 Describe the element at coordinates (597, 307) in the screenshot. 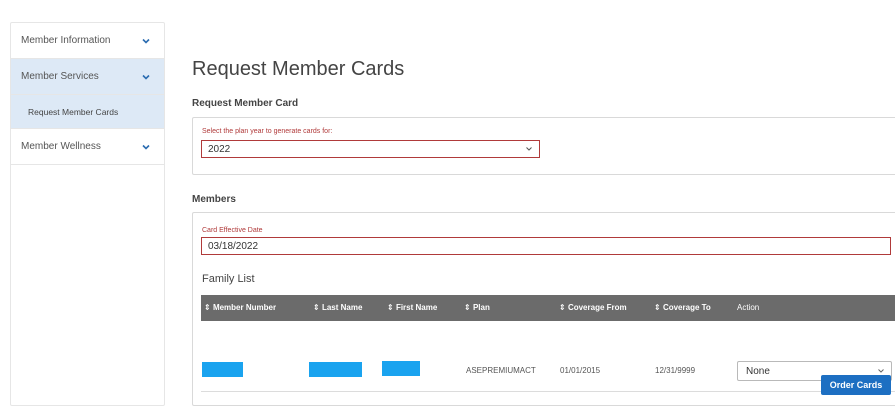

I see `th-label: Coverage From` at that location.